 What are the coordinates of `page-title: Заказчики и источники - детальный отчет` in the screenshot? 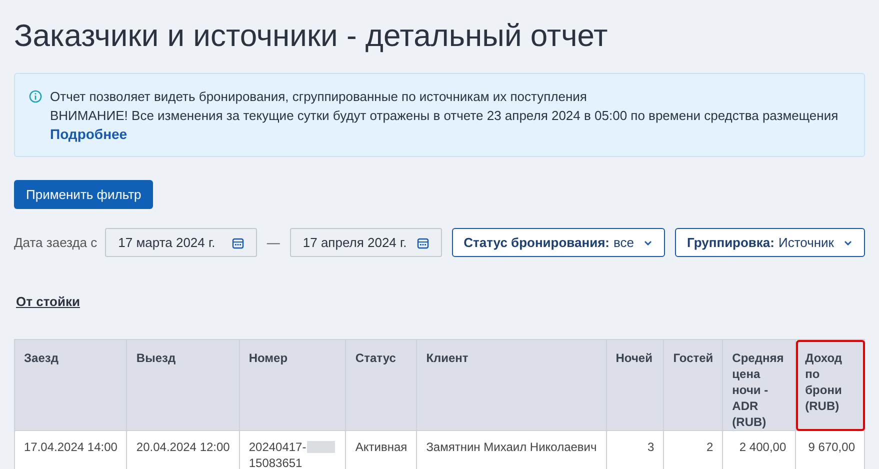 It's located at (311, 36).